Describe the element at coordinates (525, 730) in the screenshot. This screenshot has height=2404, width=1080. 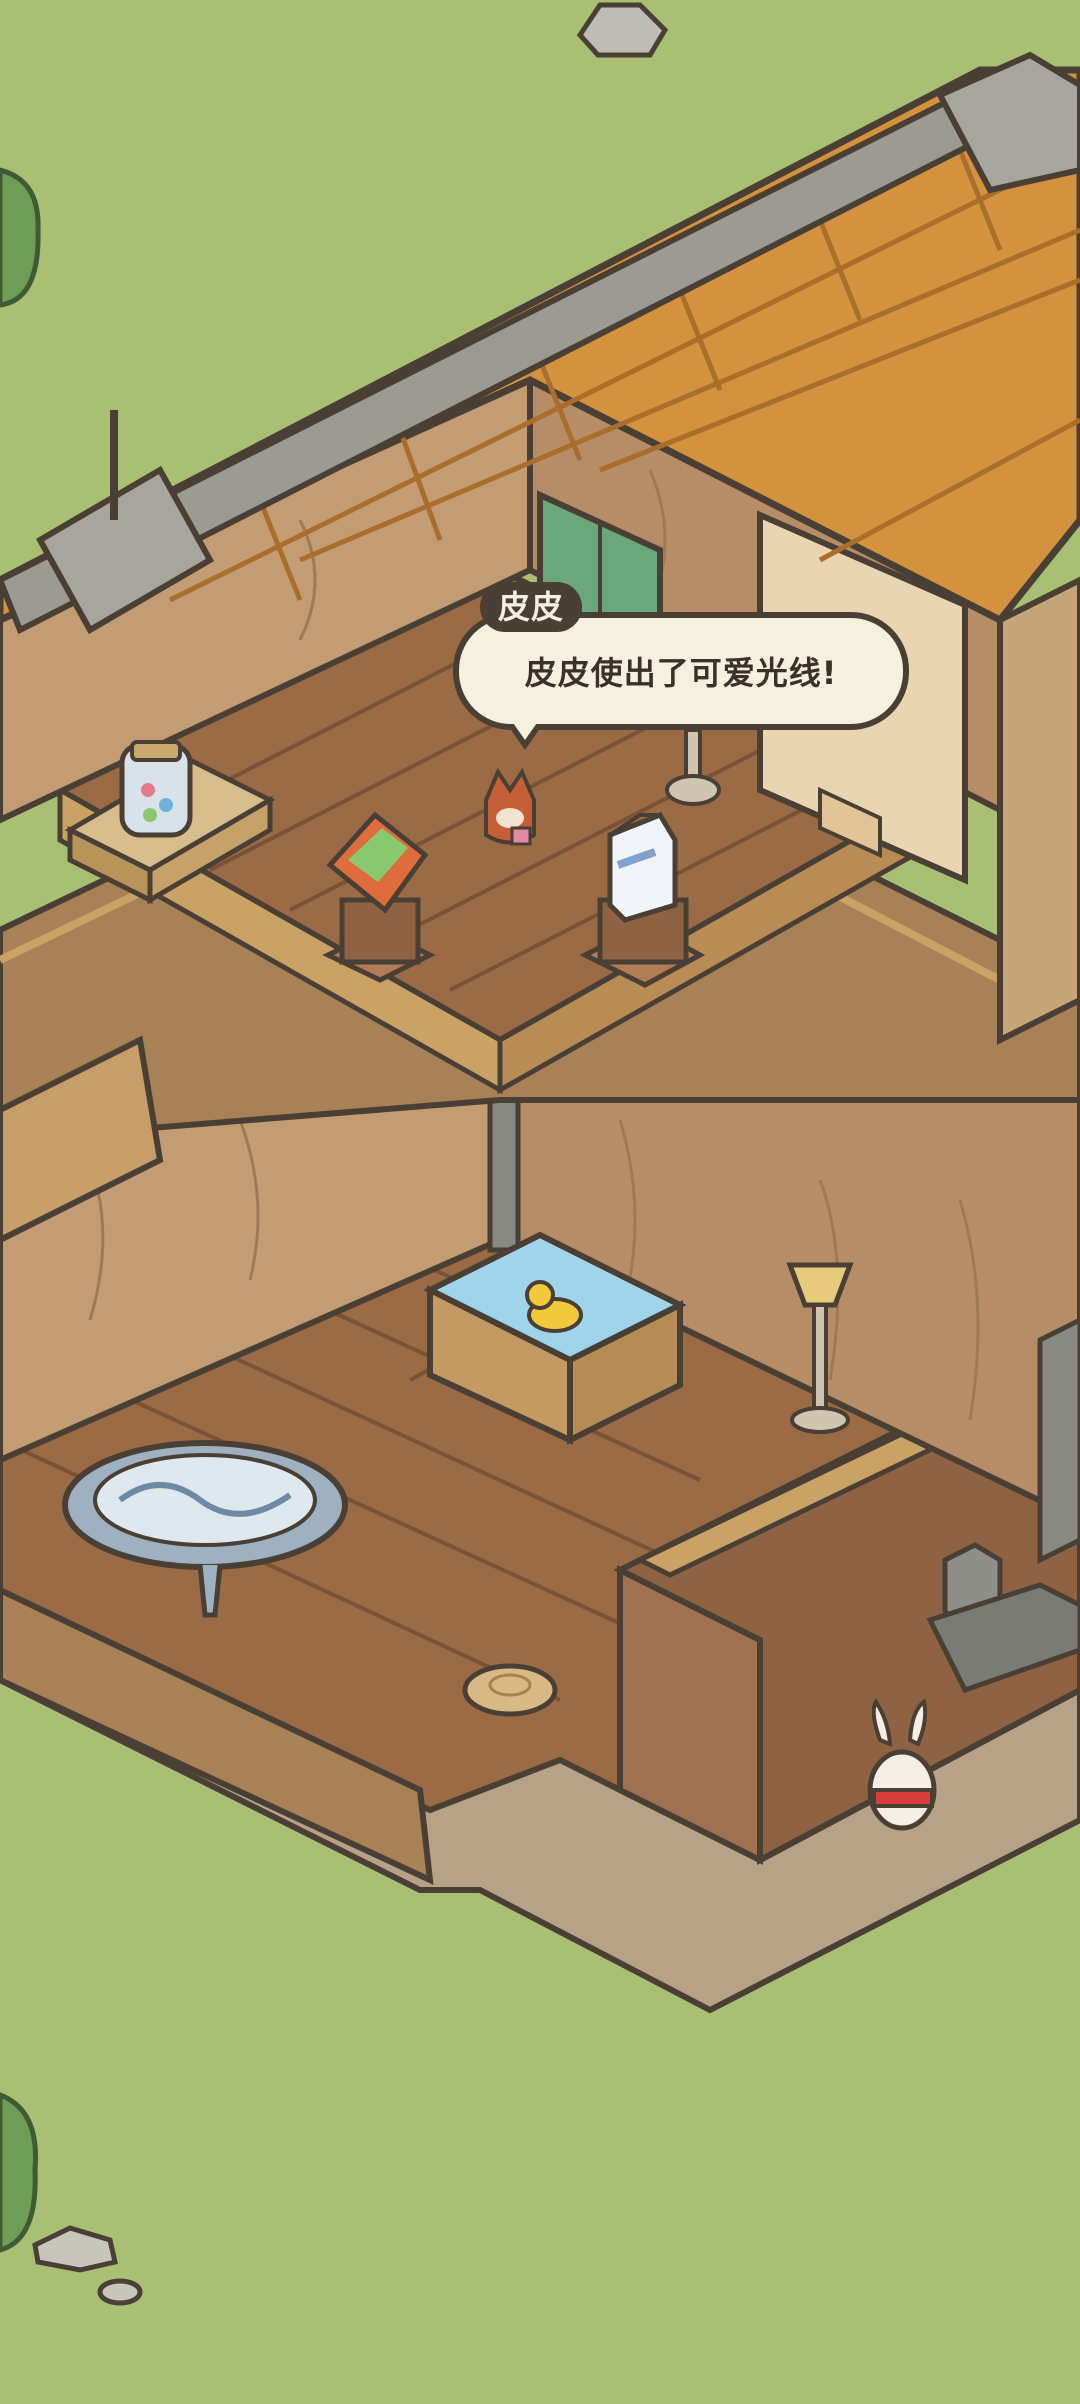
I see `bubble-tail-inner` at that location.